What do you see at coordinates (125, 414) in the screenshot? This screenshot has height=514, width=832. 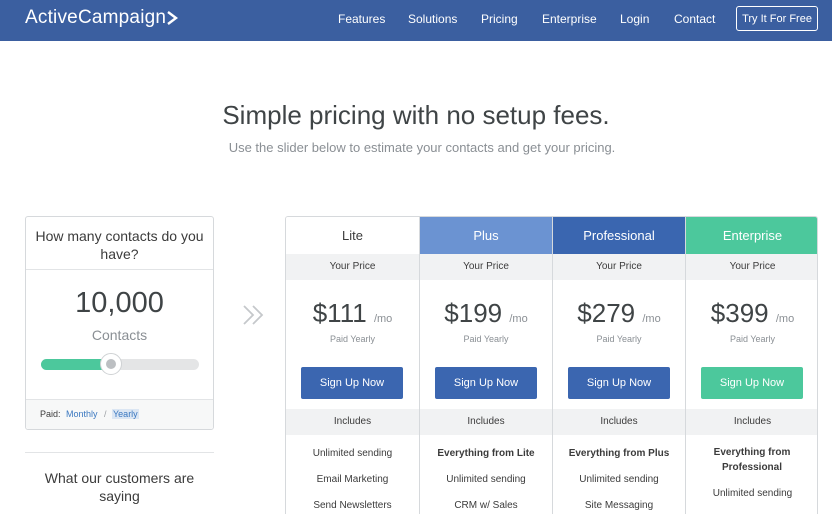 I see `billing-yearly-link: Yearly` at bounding box center [125, 414].